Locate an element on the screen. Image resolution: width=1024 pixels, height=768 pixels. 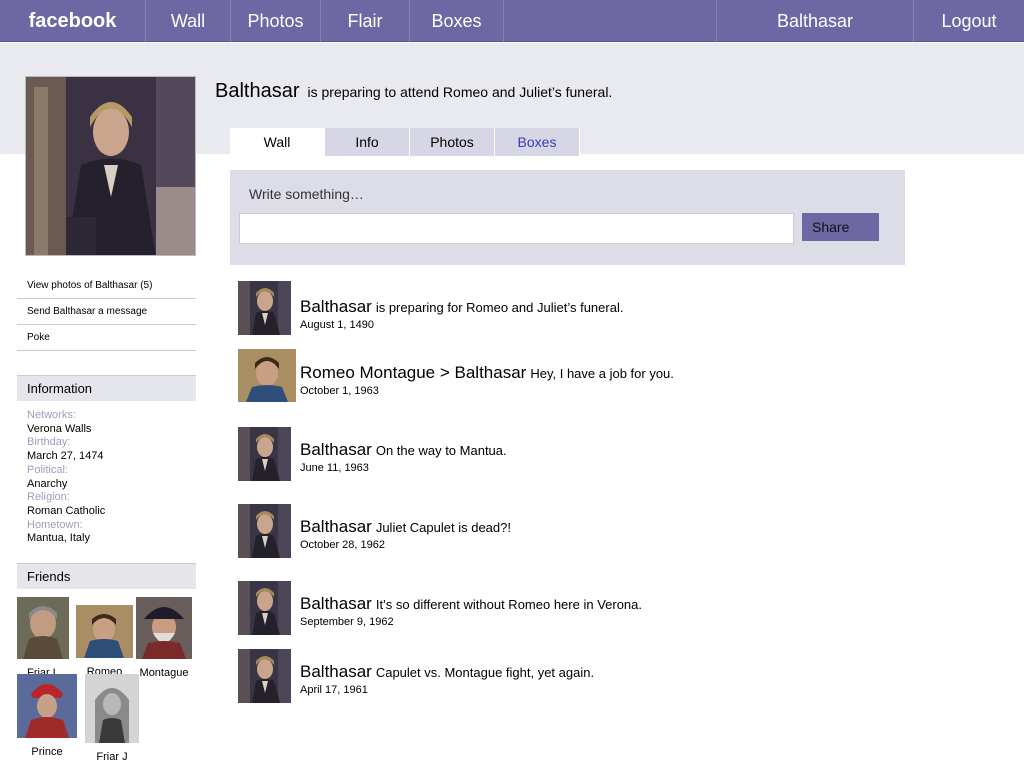
post-date: June 11, 1963 is located at coordinates (334, 468).